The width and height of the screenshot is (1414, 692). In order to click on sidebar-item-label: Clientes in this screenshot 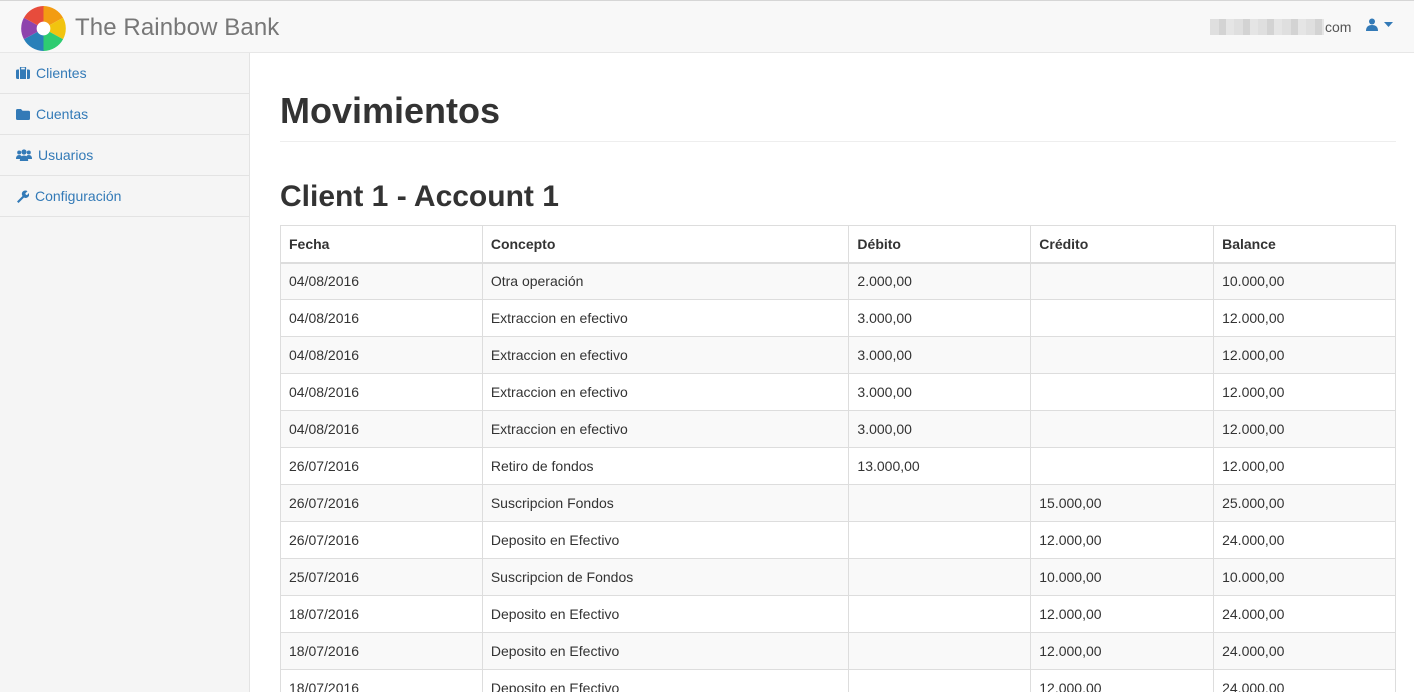, I will do `click(61, 73)`.